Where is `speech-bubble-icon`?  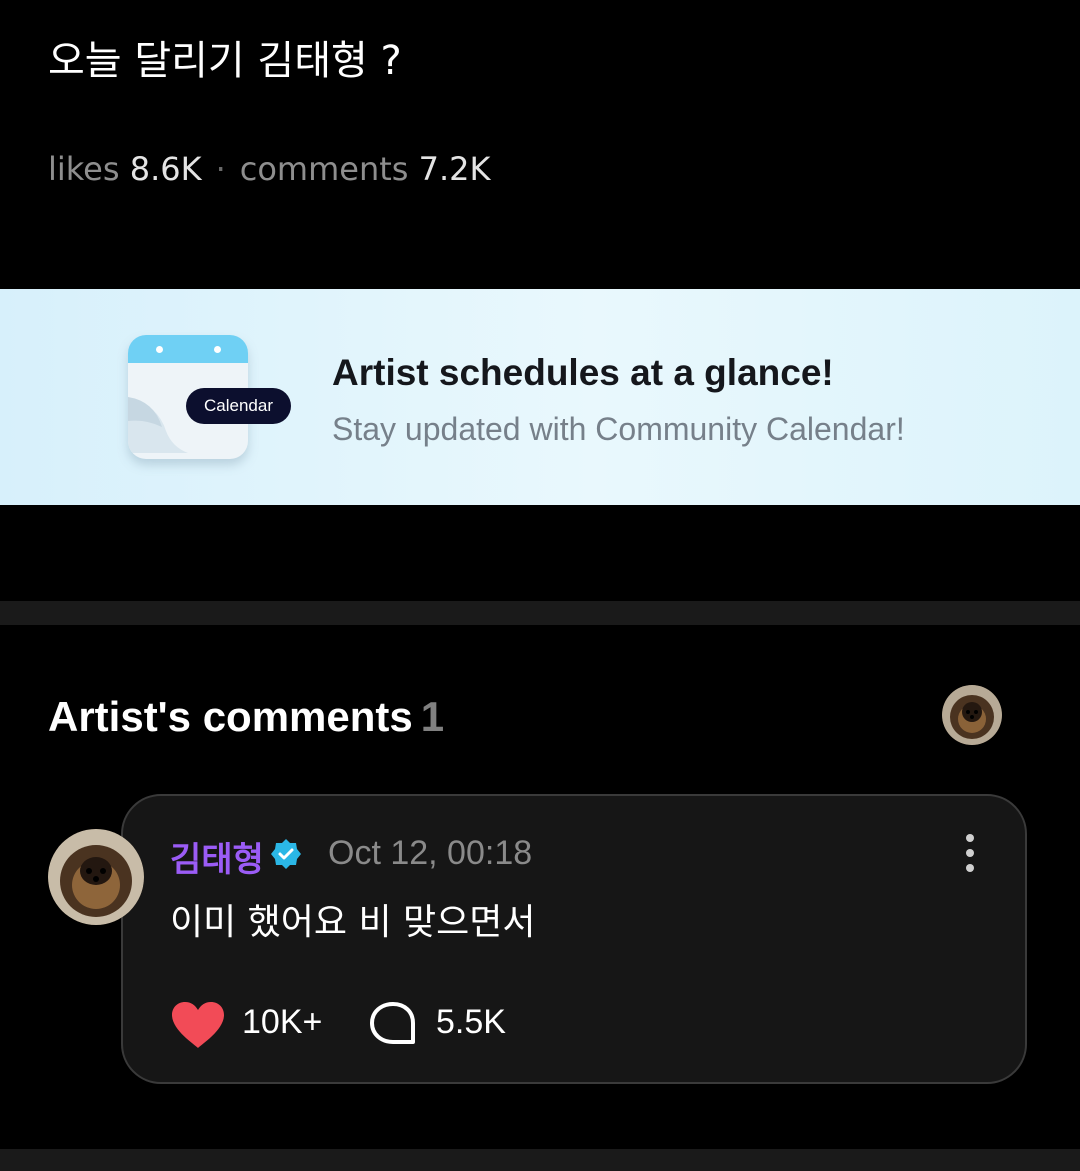 speech-bubble-icon is located at coordinates (392, 1023).